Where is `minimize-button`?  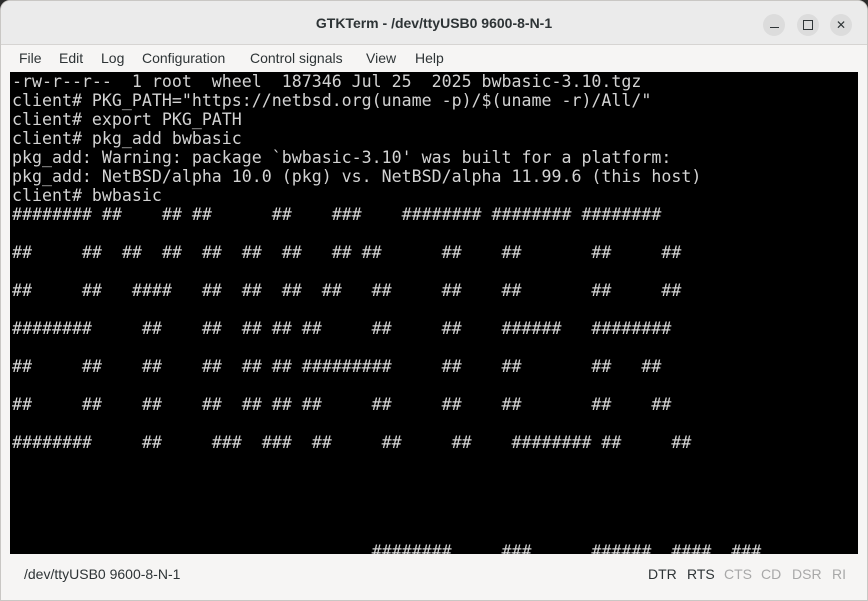 minimize-button is located at coordinates (774, 25).